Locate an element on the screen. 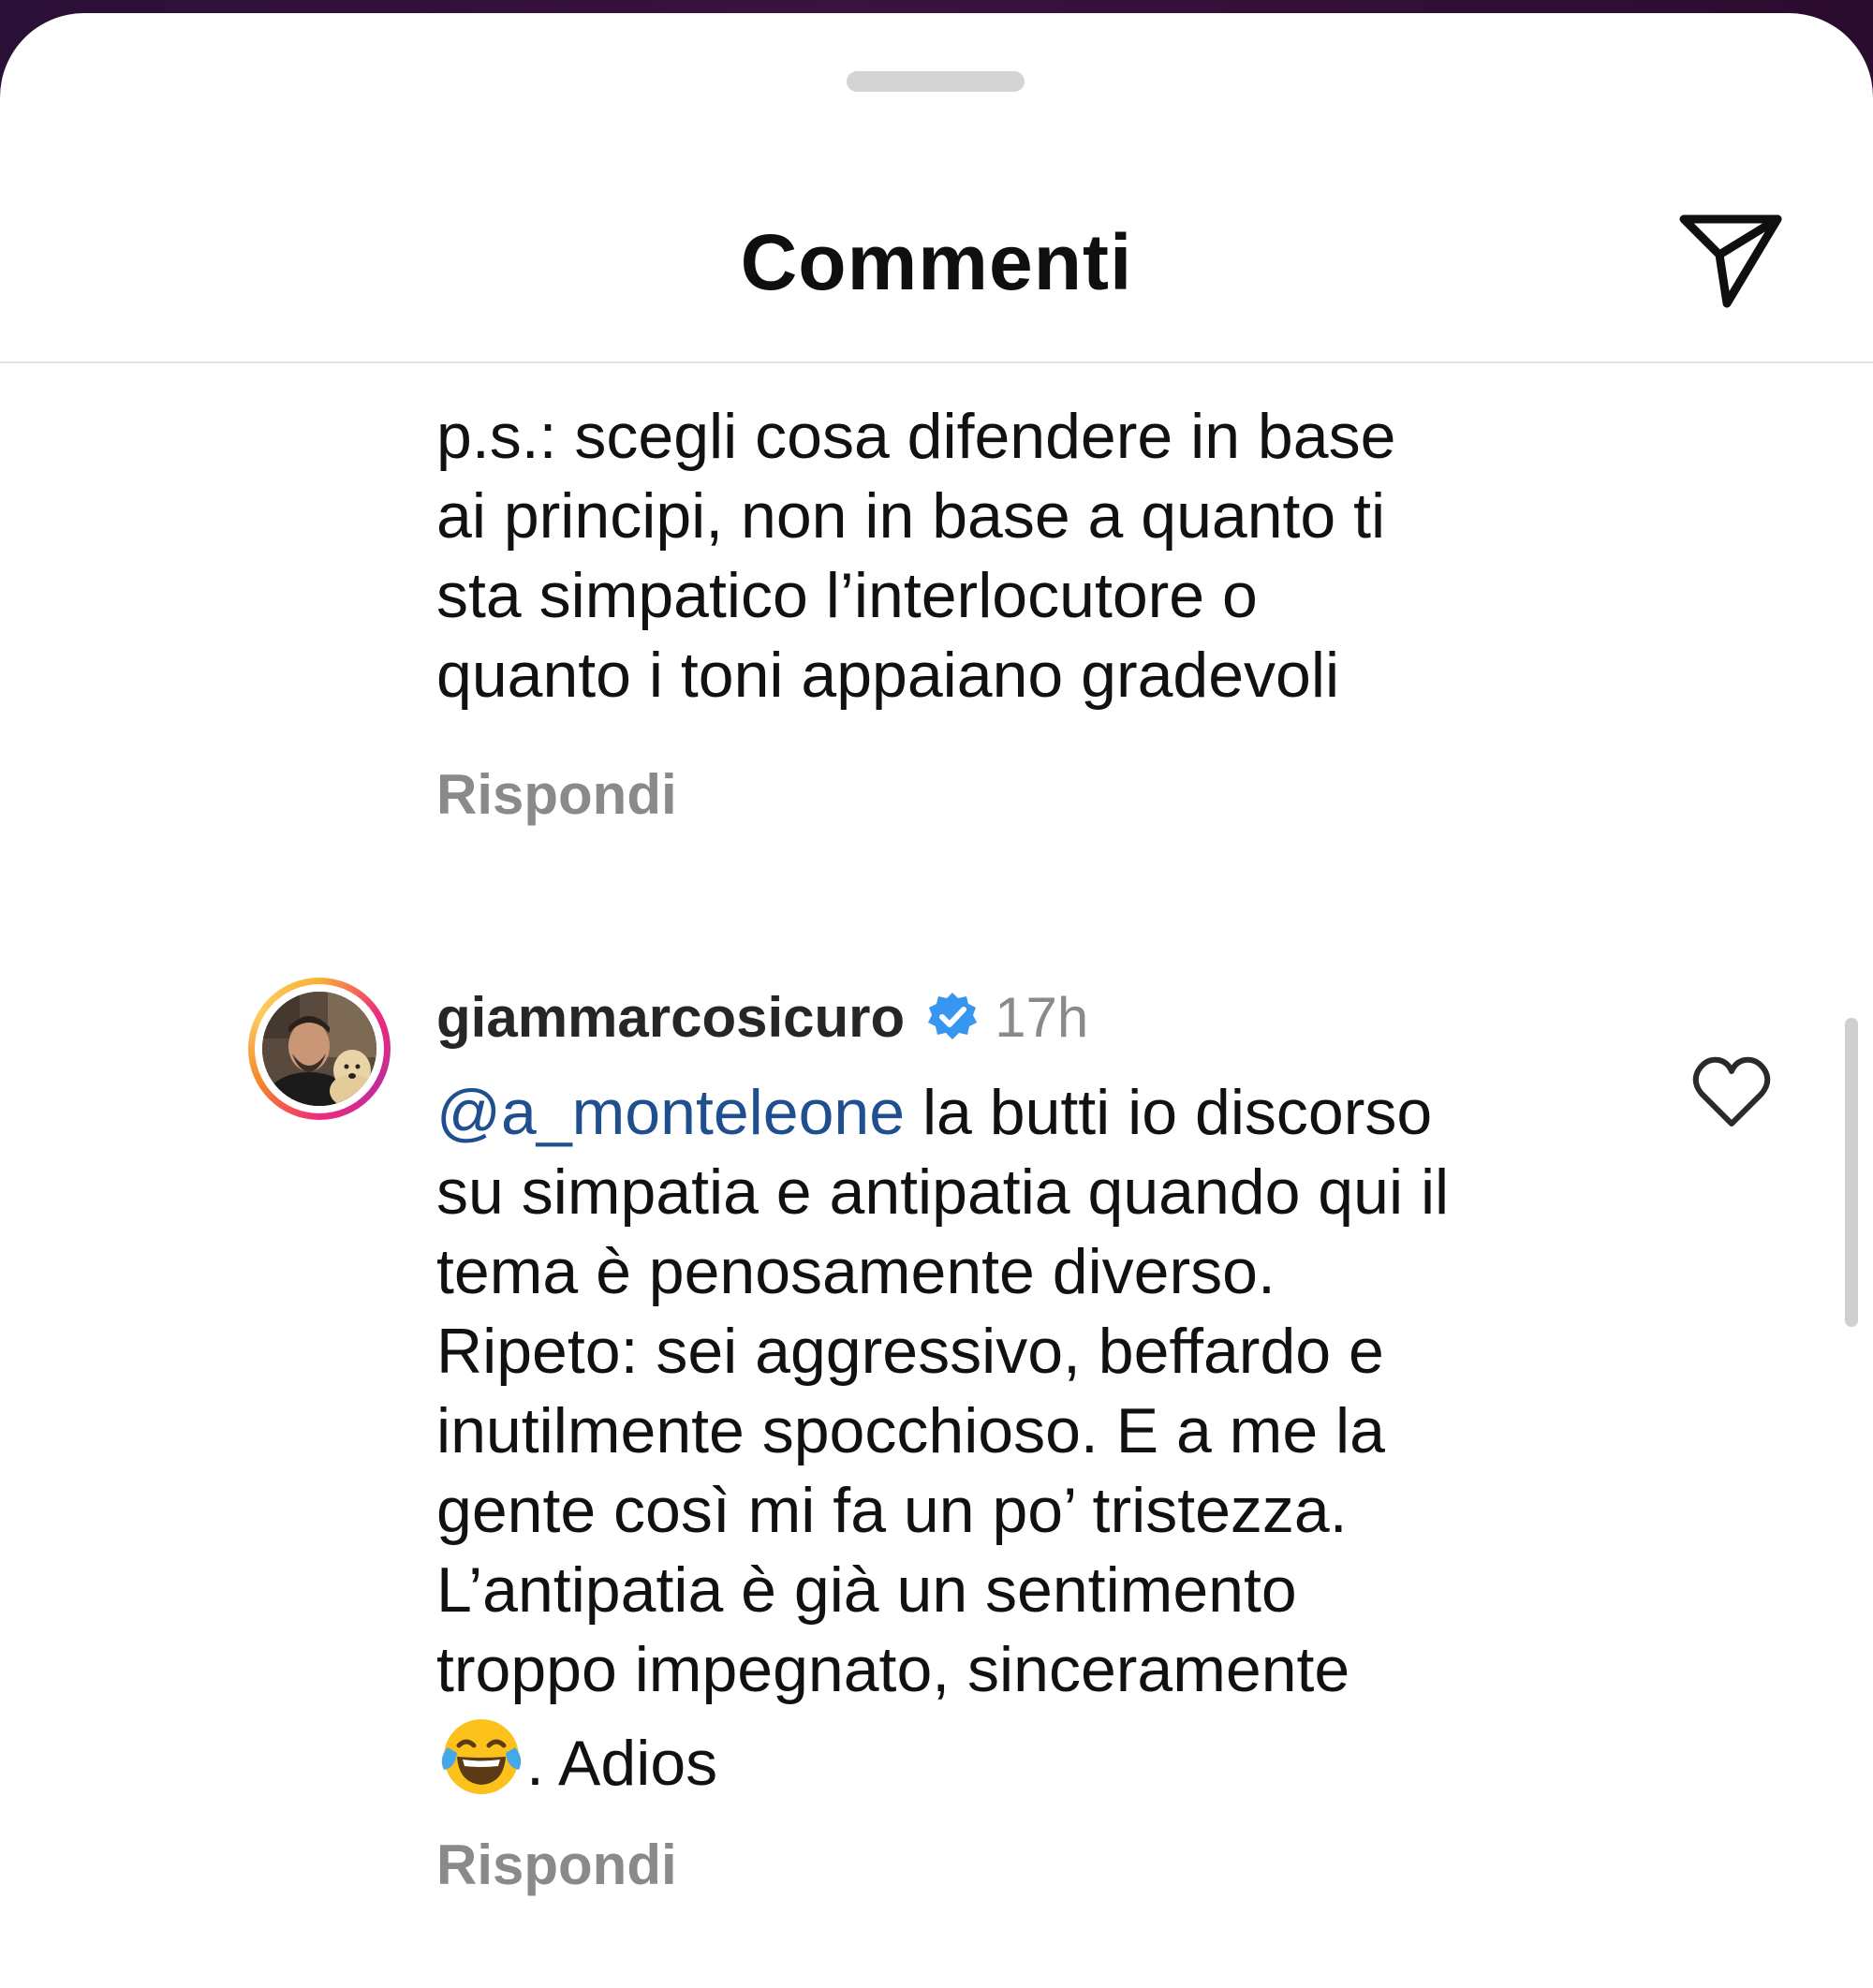 The width and height of the screenshot is (1873, 1988). avatar is located at coordinates (319, 1049).